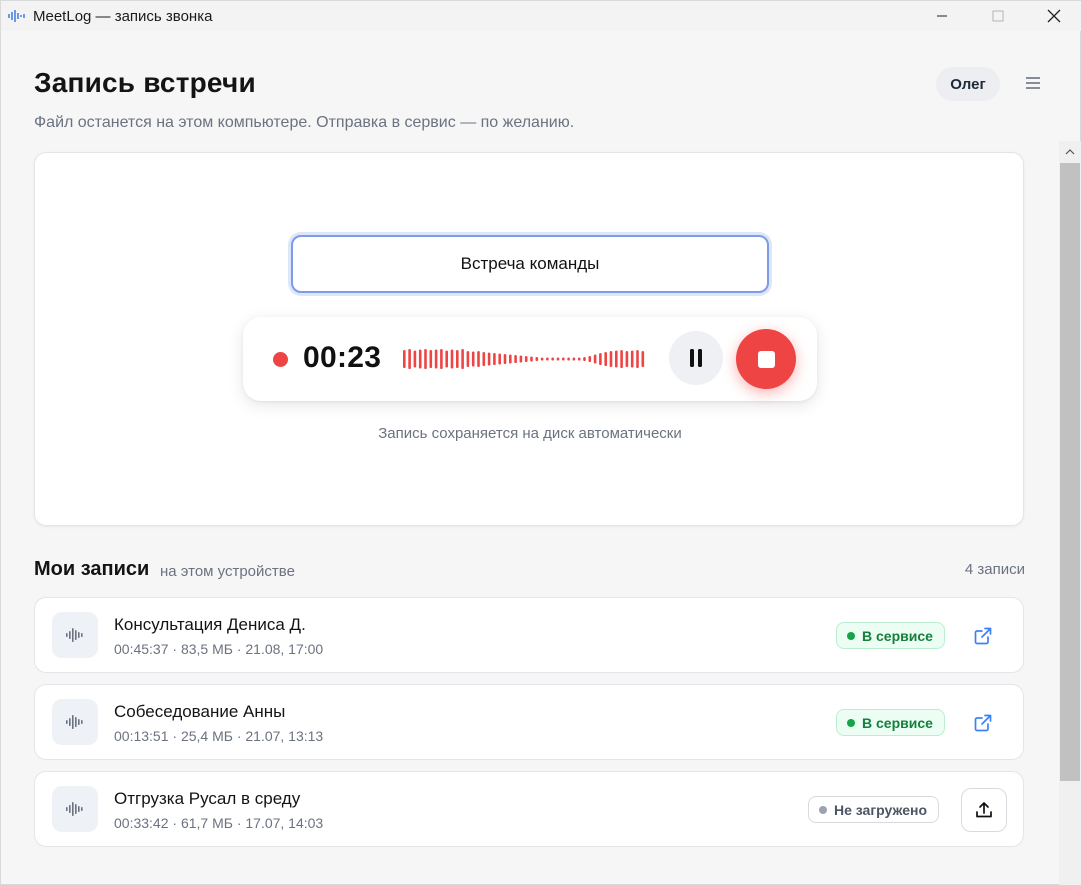 The height and width of the screenshot is (885, 1081). I want to click on menu-button, so click(1033, 83).